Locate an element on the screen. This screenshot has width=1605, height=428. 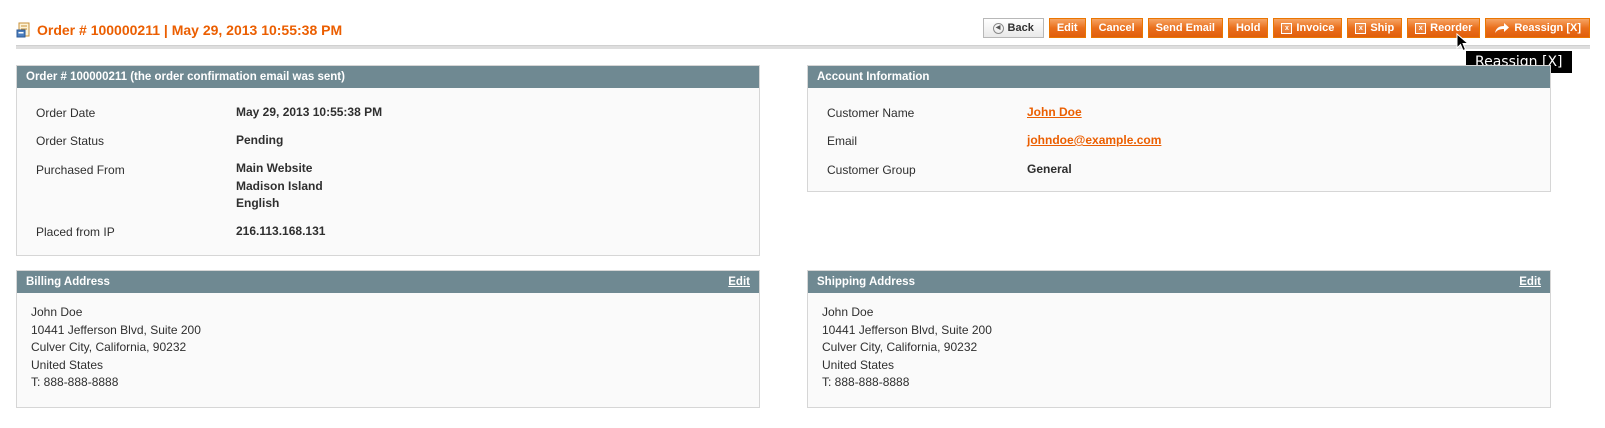
billing-address-title: Billing Address is located at coordinates (68, 282).